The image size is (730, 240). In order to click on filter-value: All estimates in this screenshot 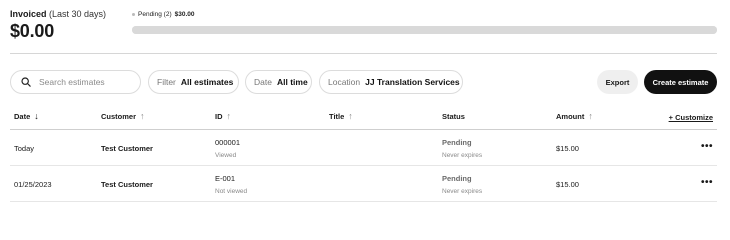, I will do `click(207, 82)`.